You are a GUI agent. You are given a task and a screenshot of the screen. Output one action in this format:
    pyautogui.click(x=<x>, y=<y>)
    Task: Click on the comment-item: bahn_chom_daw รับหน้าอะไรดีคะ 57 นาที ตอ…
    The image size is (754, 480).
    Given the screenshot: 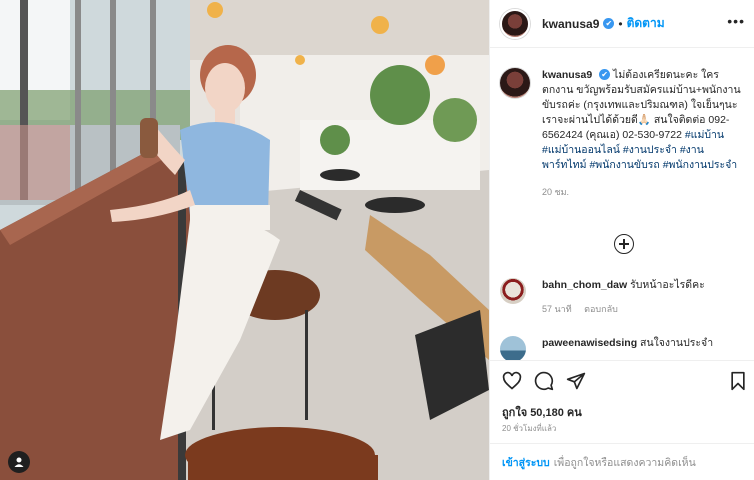 What is the action you would take?
    pyautogui.click(x=622, y=297)
    